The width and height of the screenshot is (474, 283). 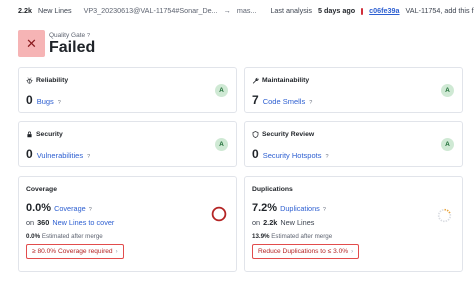 What do you see at coordinates (300, 208) in the screenshot?
I see `duplications-label: Duplications` at bounding box center [300, 208].